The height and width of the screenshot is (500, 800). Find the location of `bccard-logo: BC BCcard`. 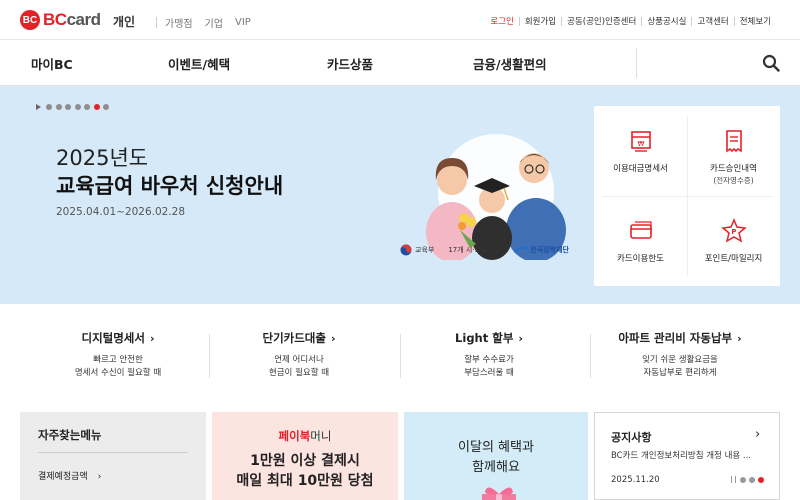

bccard-logo: BC BCcard is located at coordinates (60, 20).